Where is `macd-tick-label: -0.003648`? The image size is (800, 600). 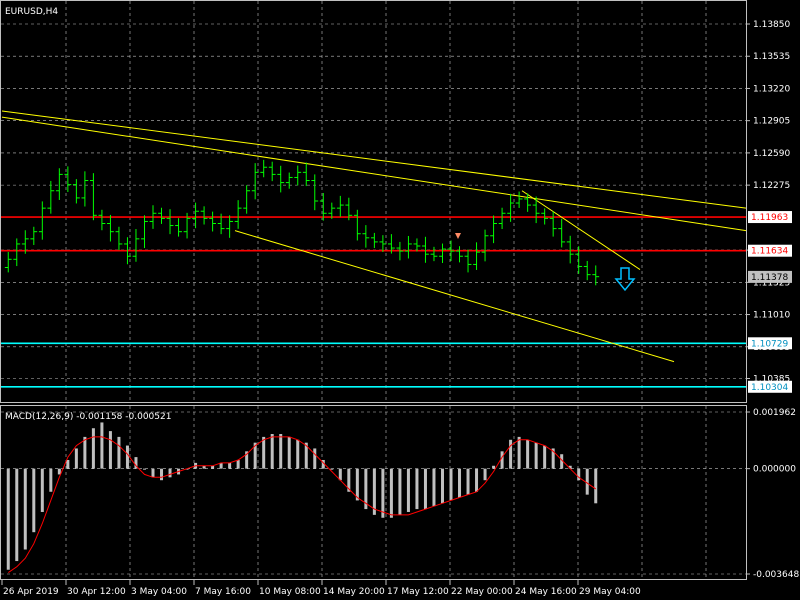
macd-tick-label: -0.003648 is located at coordinates (776, 575).